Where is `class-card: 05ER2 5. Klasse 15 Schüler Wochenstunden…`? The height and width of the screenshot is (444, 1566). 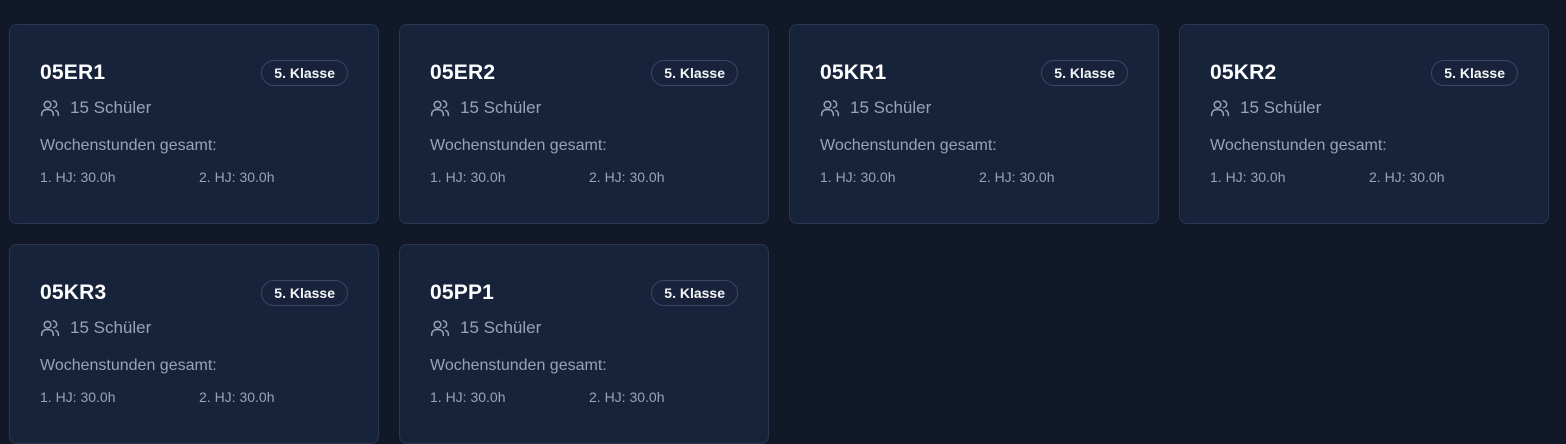 class-card: 05ER2 5. Klasse 15 Schüler Wochenstunden… is located at coordinates (584, 124).